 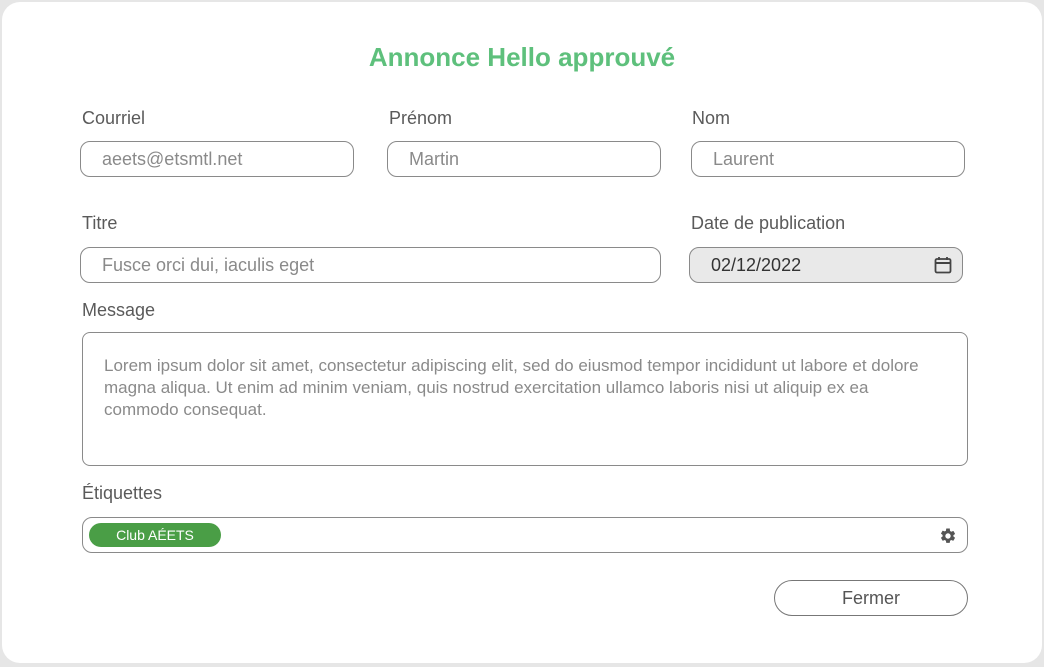 What do you see at coordinates (114, 118) in the screenshot?
I see `email-label: Courriel` at bounding box center [114, 118].